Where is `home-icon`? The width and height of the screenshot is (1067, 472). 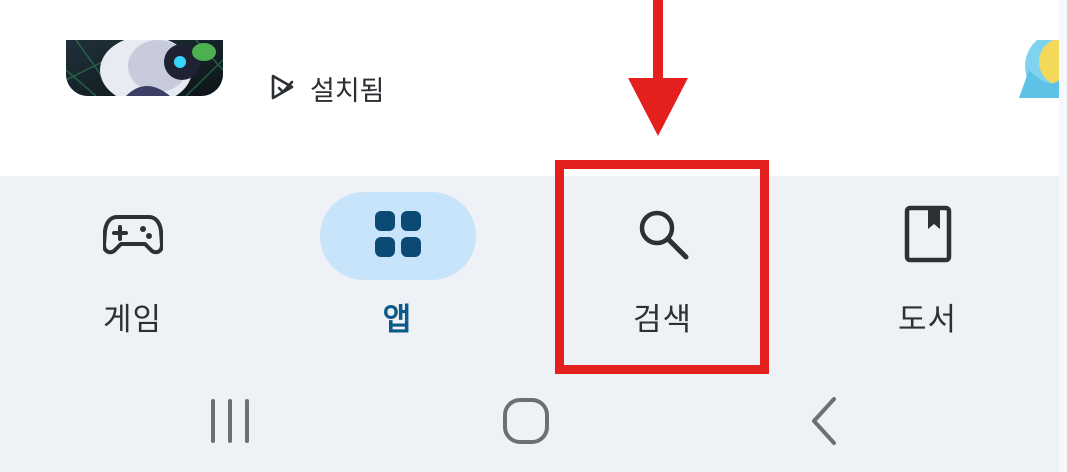
home-icon is located at coordinates (526, 423).